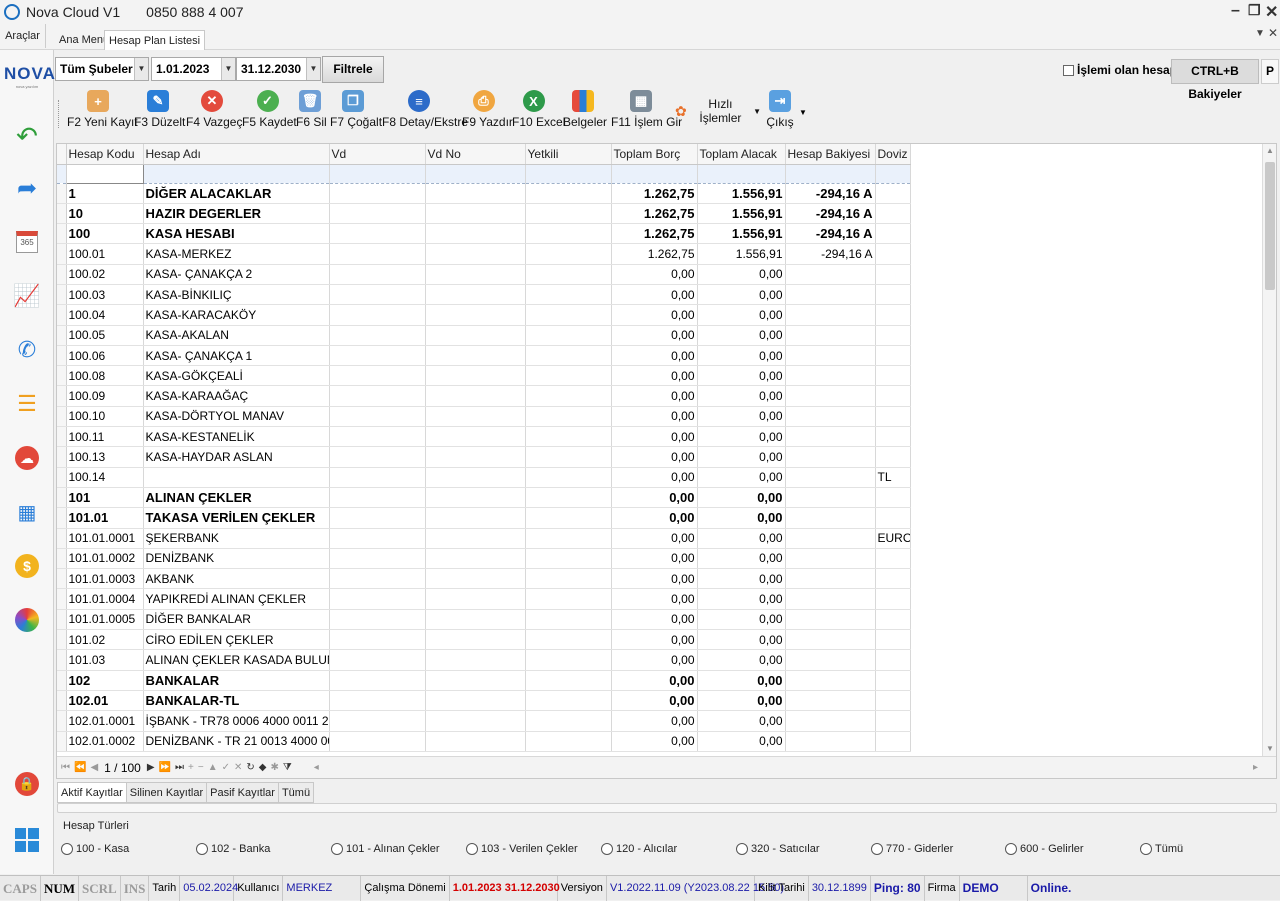  What do you see at coordinates (23, 36) in the screenshot?
I see `araclar-menu: Araçlar` at bounding box center [23, 36].